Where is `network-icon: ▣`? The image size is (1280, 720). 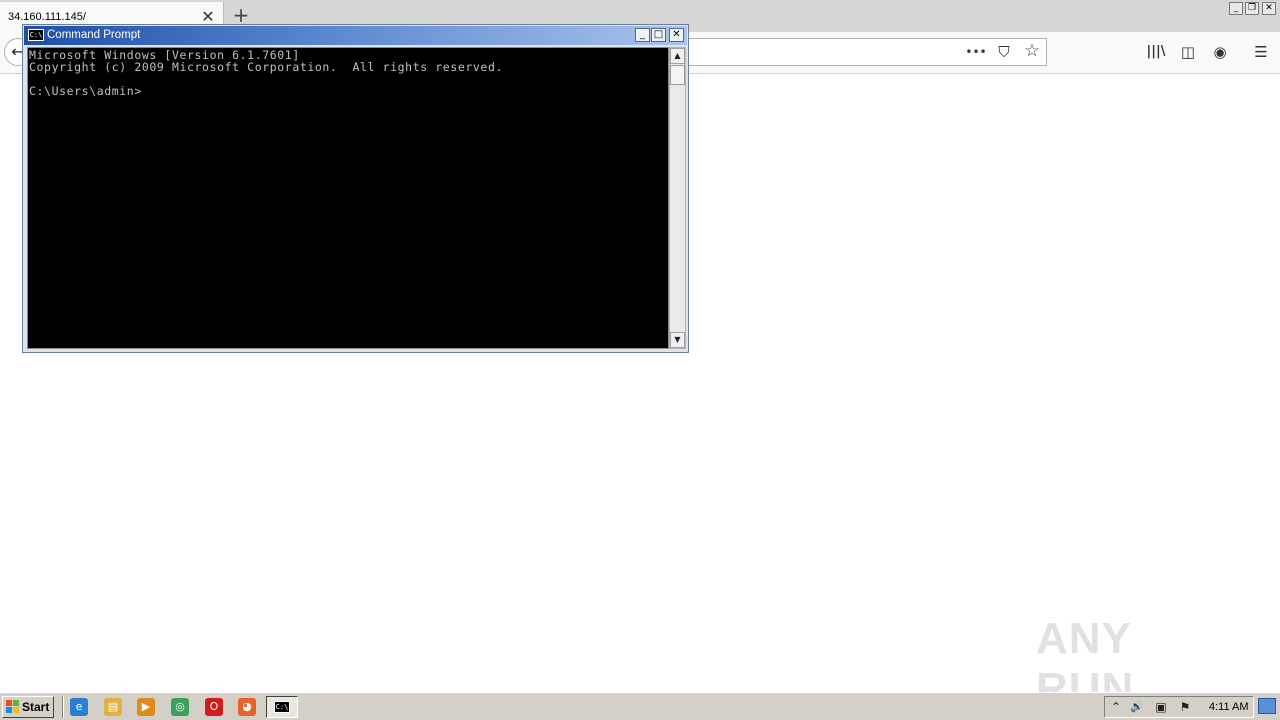 network-icon: ▣ is located at coordinates (1161, 707).